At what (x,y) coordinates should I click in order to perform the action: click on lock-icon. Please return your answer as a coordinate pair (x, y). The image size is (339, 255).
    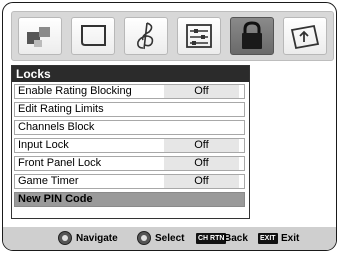
    Looking at the image, I should click on (252, 36).